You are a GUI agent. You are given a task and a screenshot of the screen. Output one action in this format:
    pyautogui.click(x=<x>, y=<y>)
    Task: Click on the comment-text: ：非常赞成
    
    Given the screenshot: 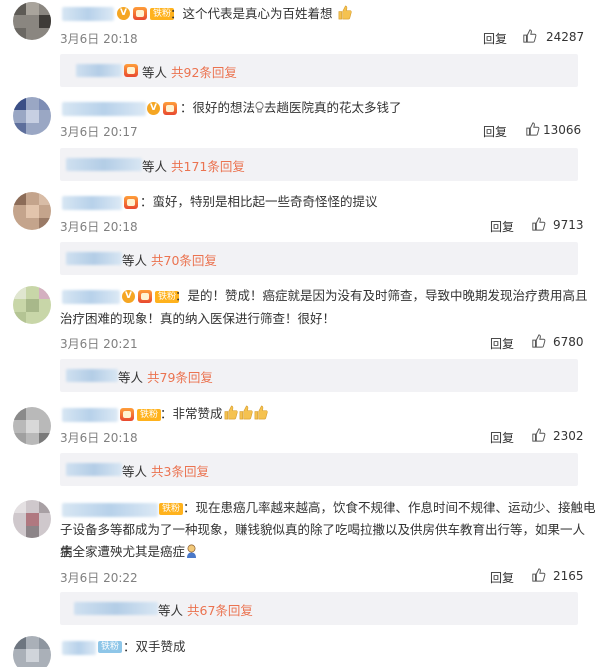 What is the action you would take?
    pyautogui.click(x=214, y=414)
    